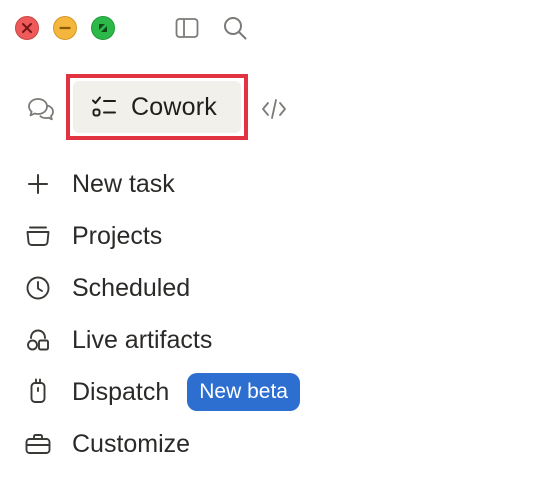  What do you see at coordinates (174, 106) in the screenshot?
I see `cowork-tab-label: Cowork` at bounding box center [174, 106].